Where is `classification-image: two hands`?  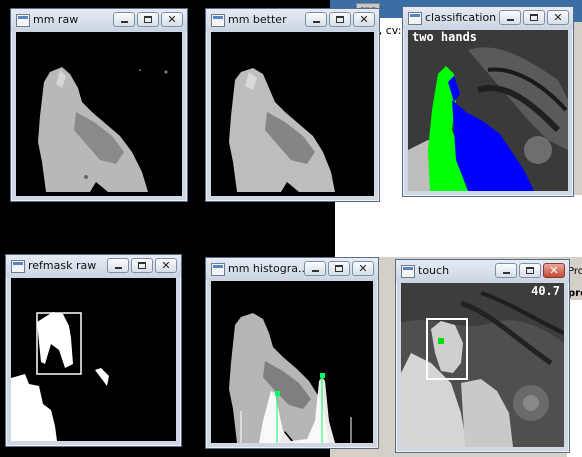
classification-image: two hands is located at coordinates (488, 110).